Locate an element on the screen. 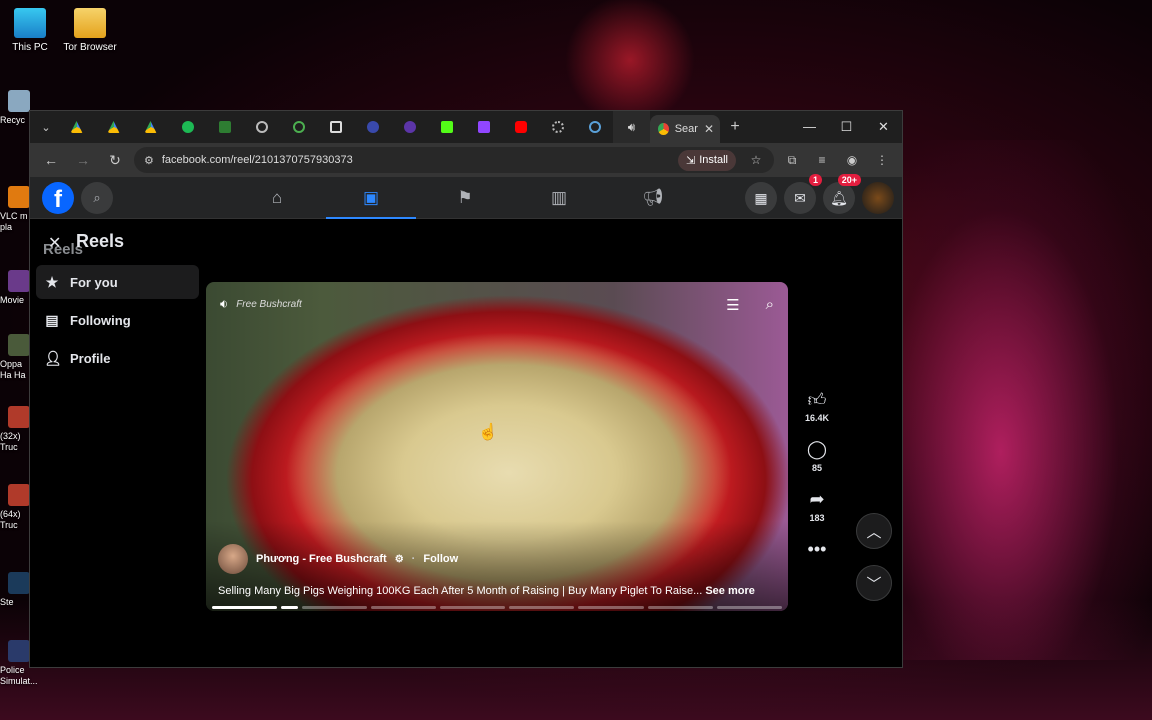 This screenshot has width=1152, height=720. install-app-button: ⇲ Install is located at coordinates (707, 160).